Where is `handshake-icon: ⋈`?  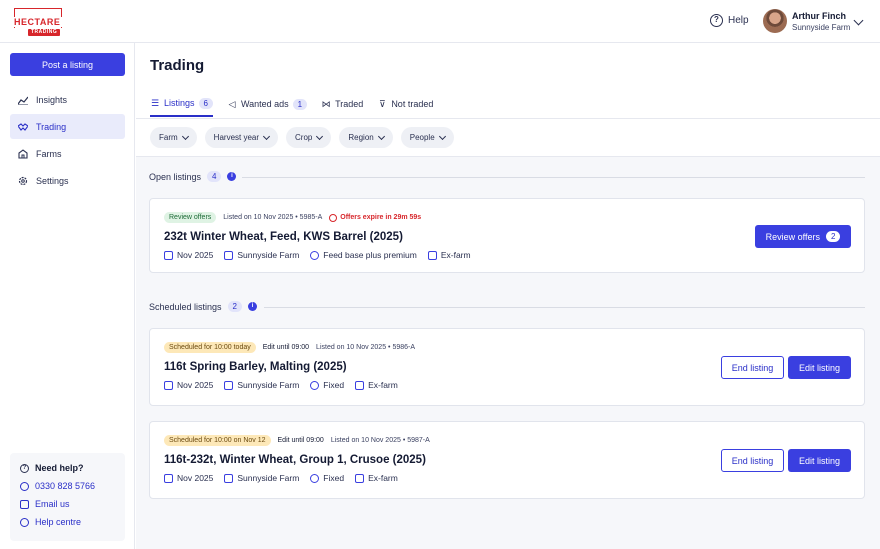
handshake-icon: ⋈ is located at coordinates (326, 103).